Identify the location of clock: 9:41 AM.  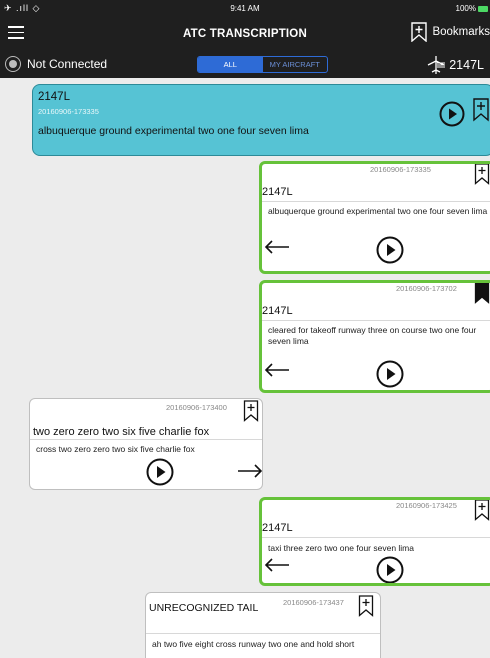
(245, 8).